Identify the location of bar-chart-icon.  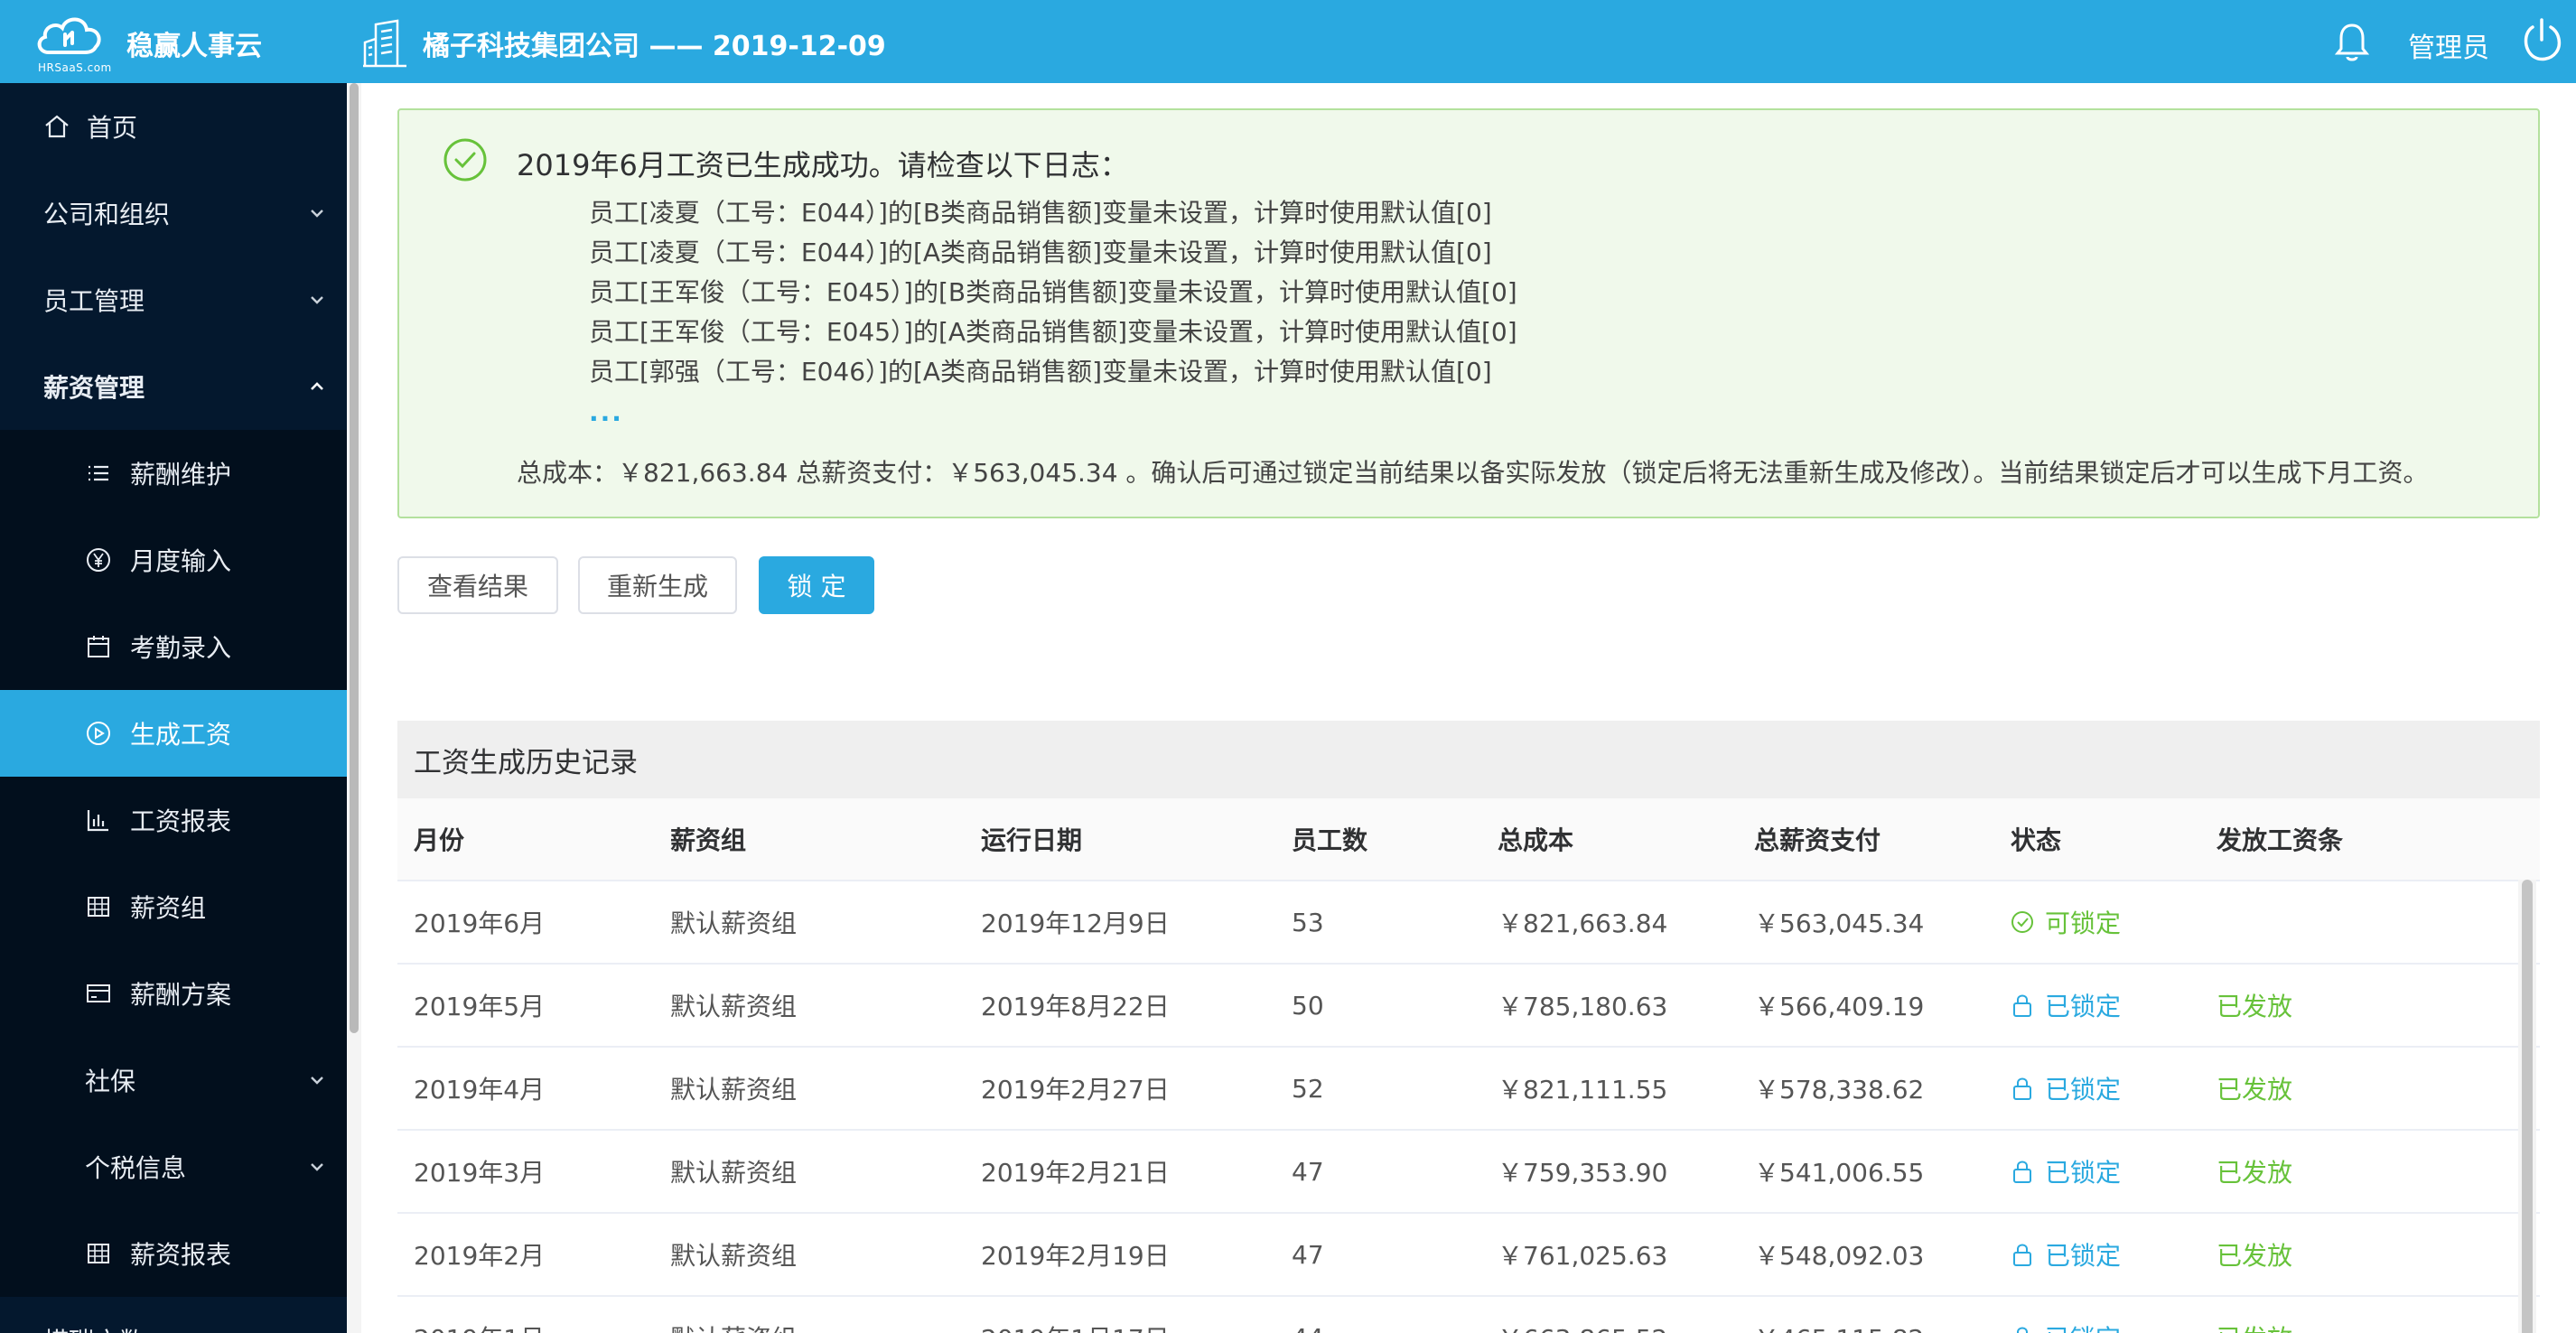
(98, 821).